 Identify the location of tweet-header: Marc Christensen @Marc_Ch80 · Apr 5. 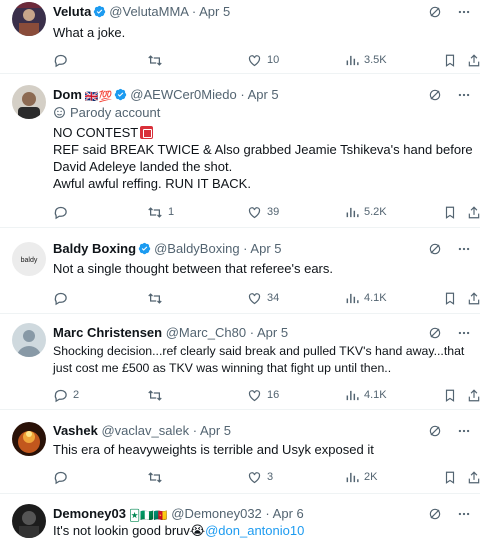
(171, 332).